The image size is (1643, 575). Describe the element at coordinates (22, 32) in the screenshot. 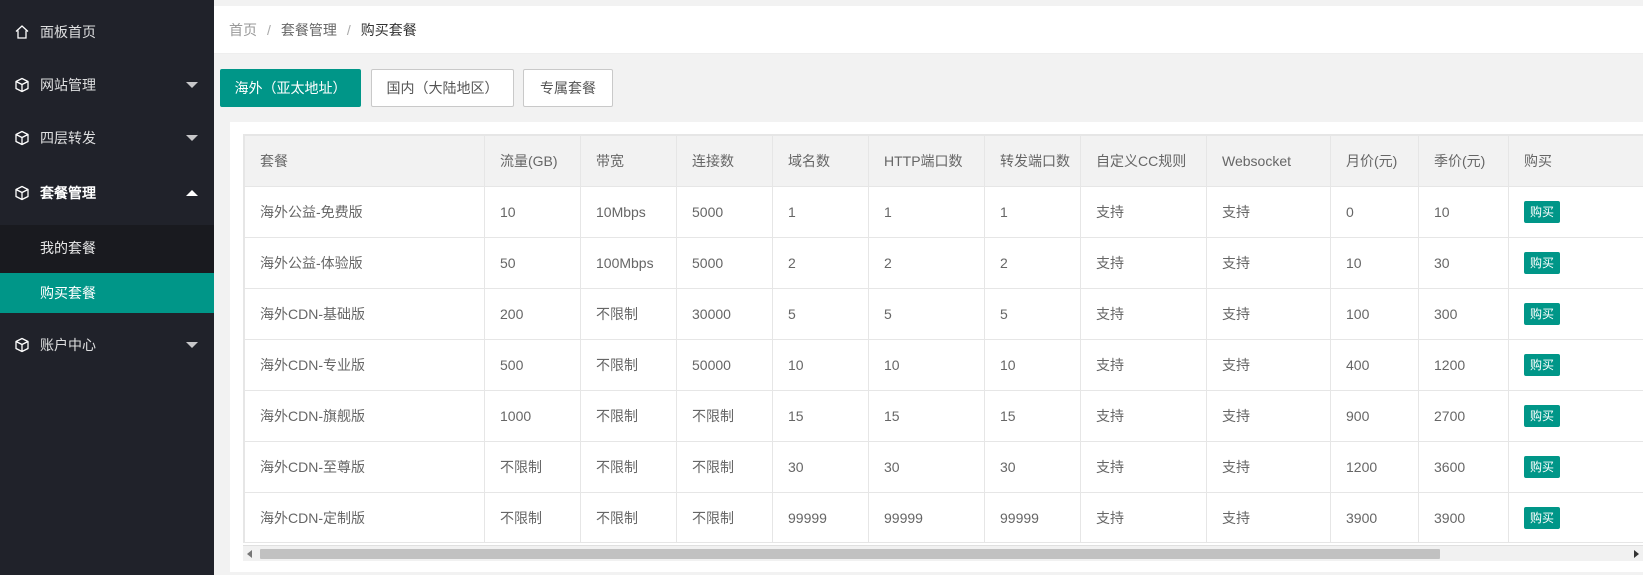

I see `home-icon` at that location.